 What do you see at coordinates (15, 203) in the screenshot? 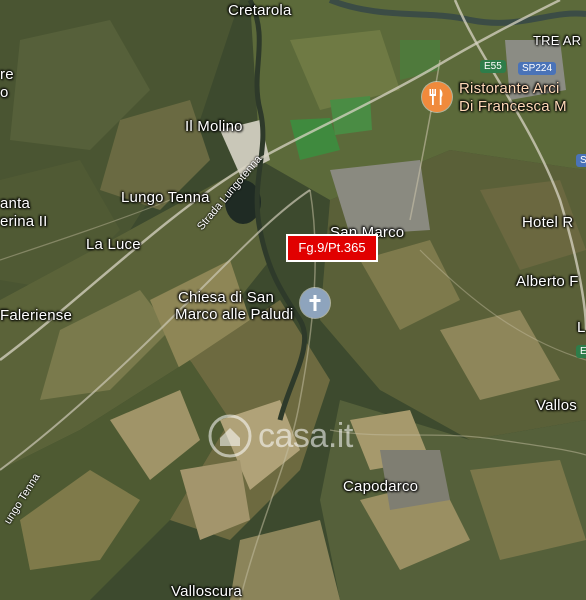
I see `place-label-santa-caterina-1: anta` at bounding box center [15, 203].